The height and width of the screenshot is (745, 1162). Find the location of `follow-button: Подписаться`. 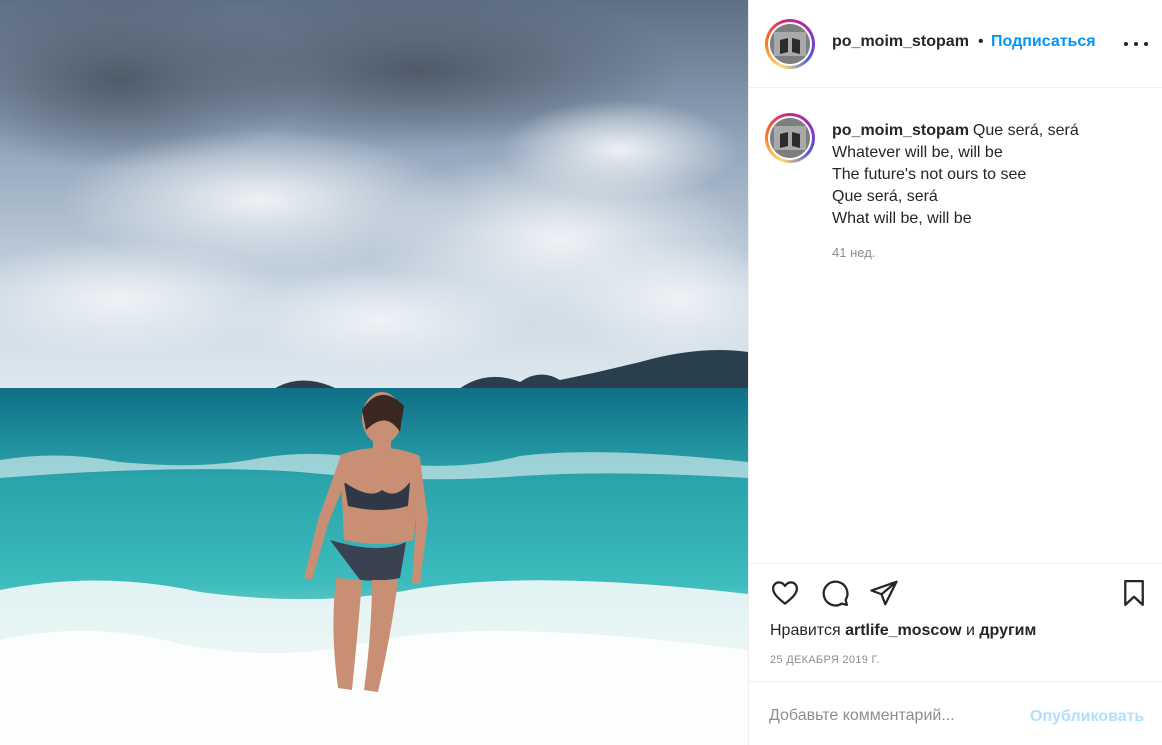

follow-button: Подписаться is located at coordinates (1043, 42).